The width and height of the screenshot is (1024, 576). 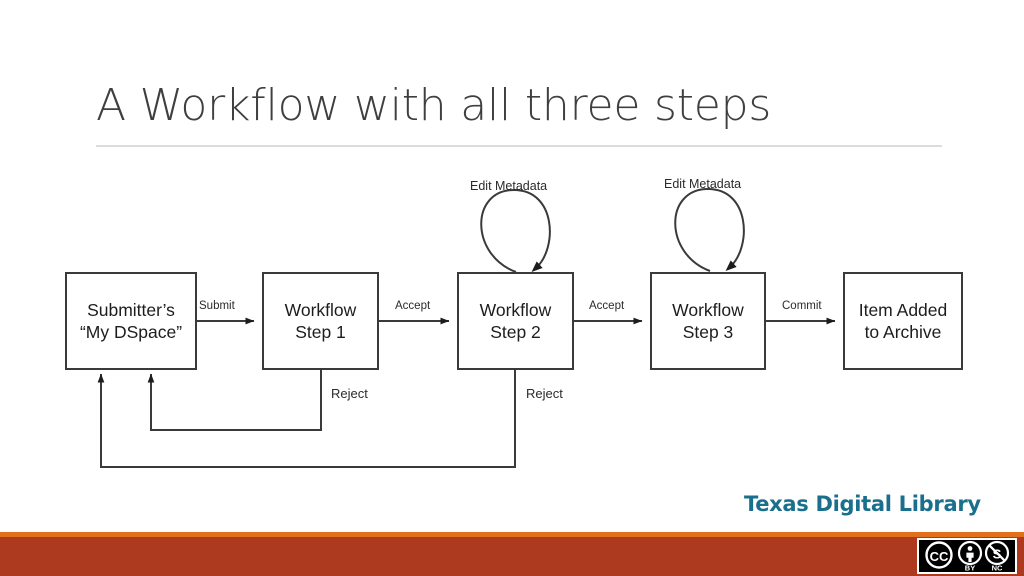 I want to click on node-step2-line1: Workflow, so click(x=515, y=310).